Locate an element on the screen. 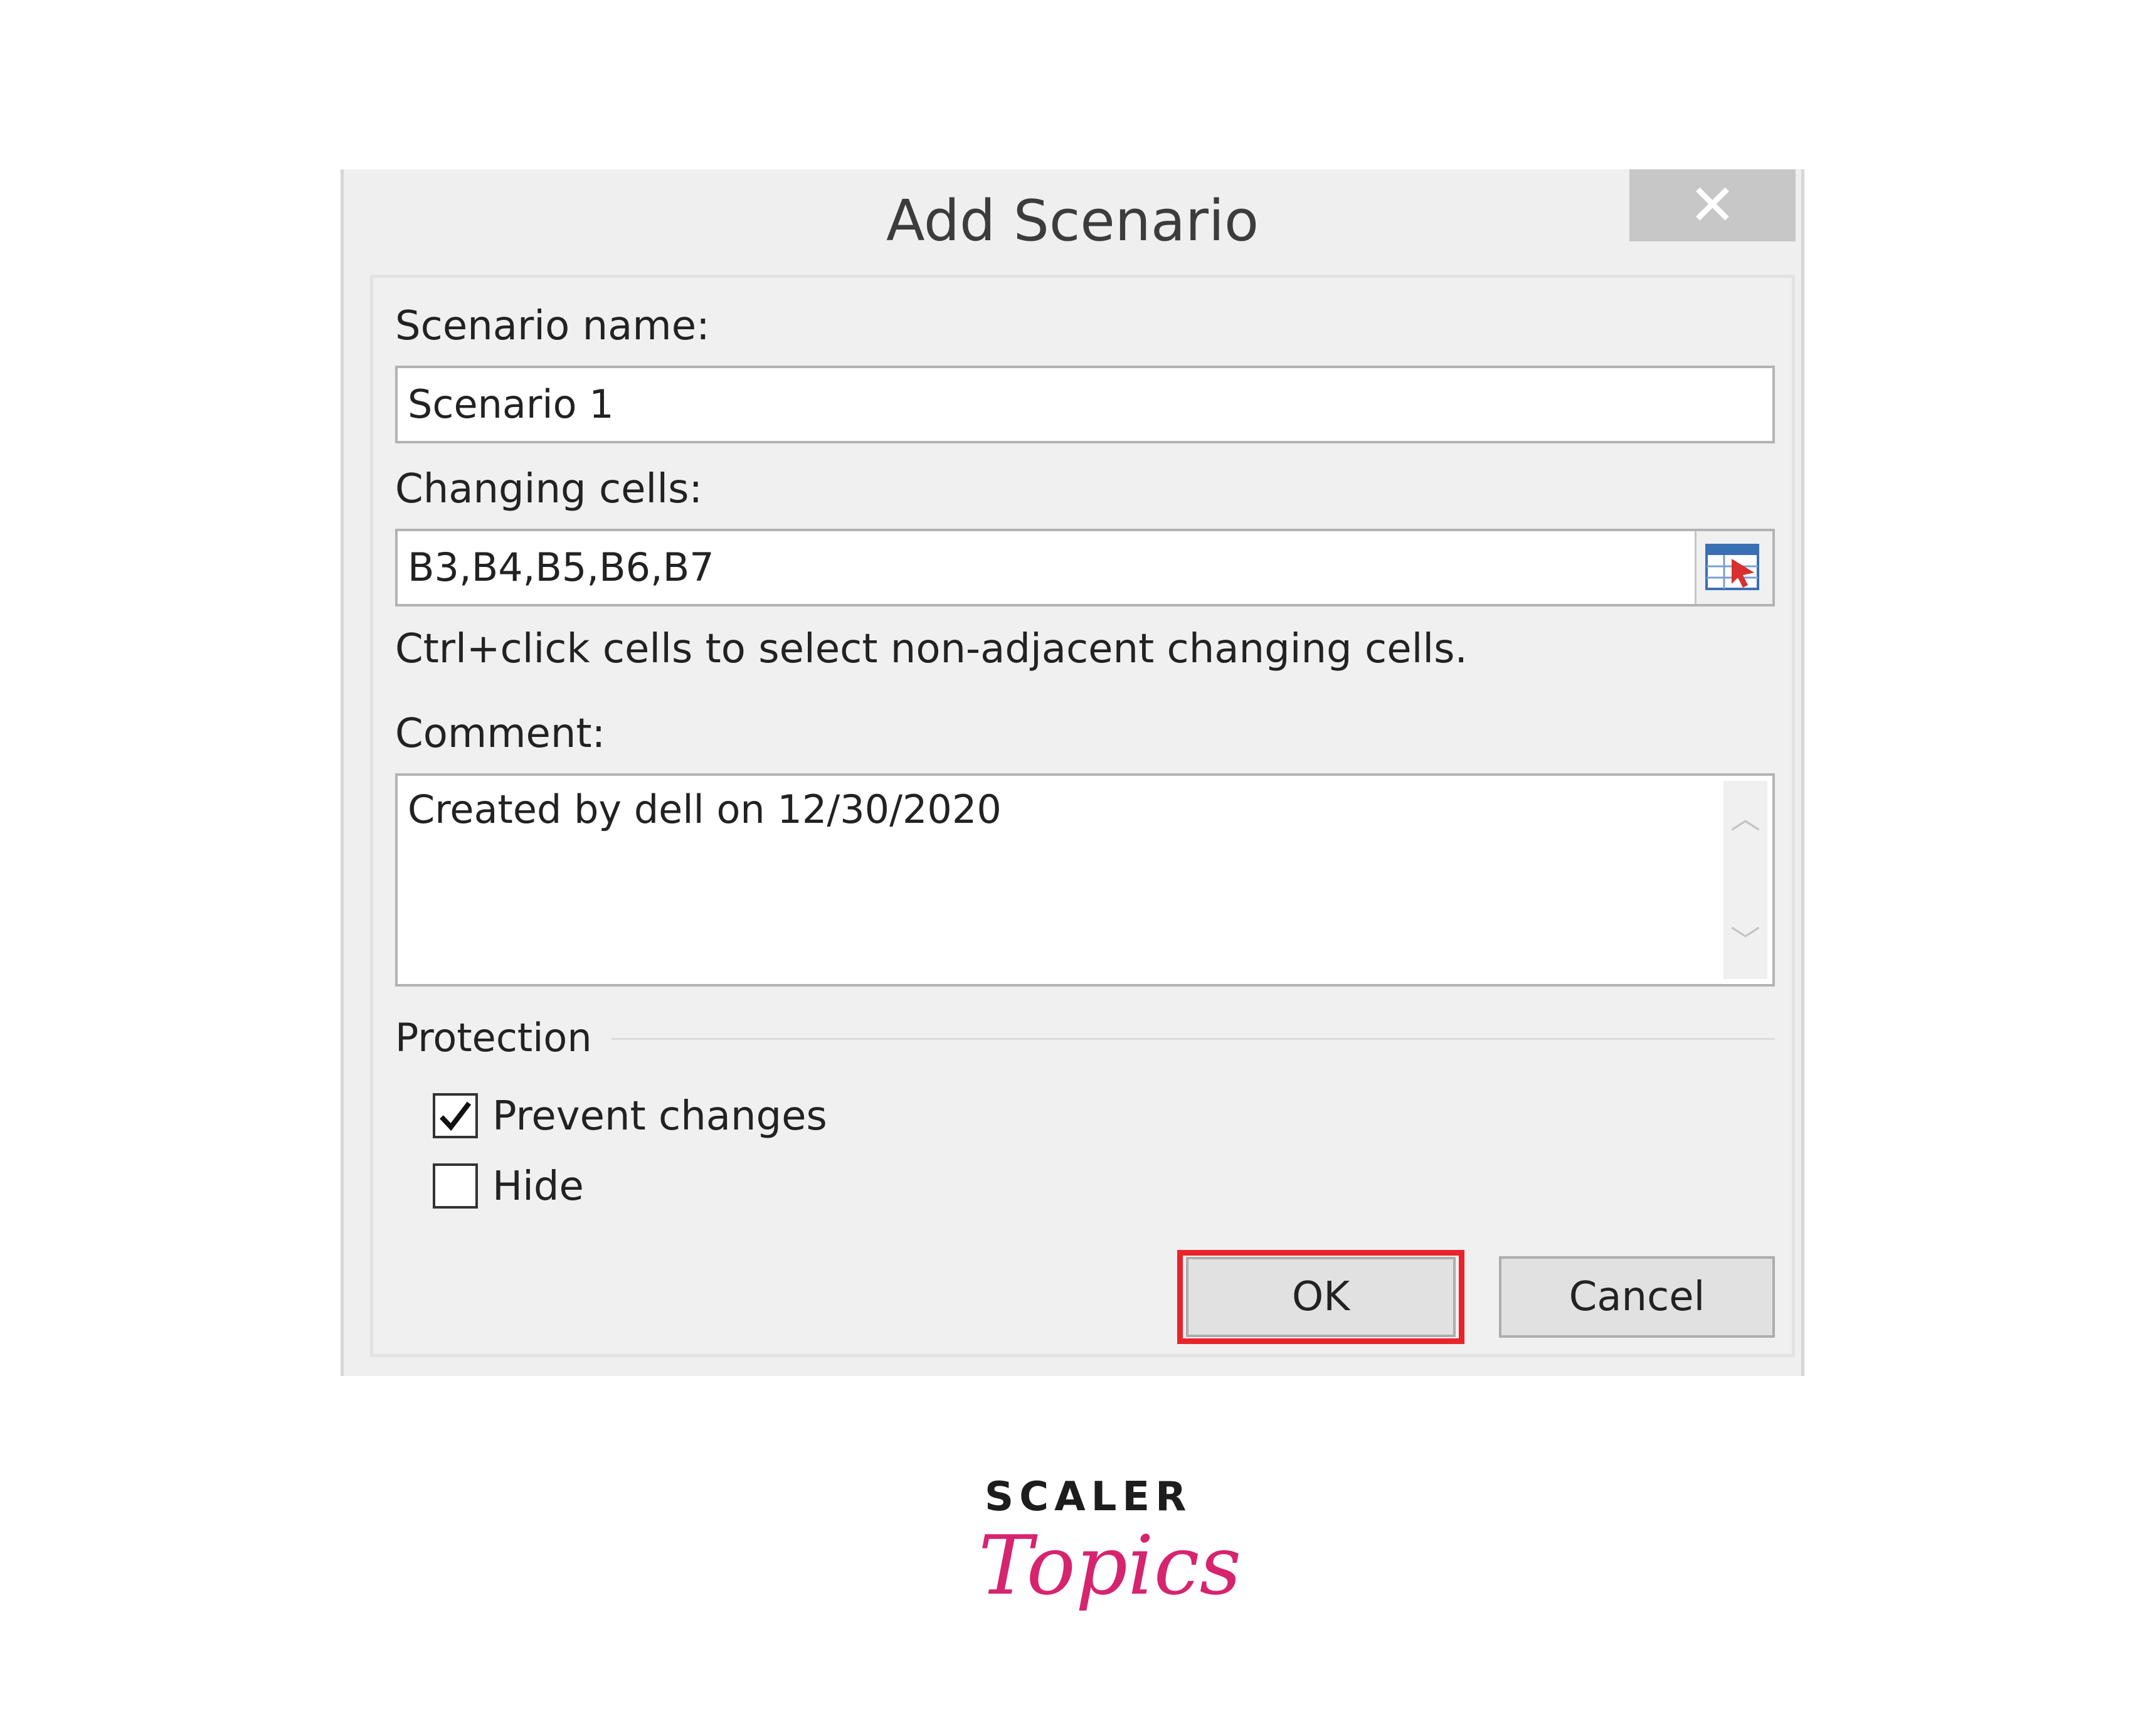  scenario-name-label: Scenario name: is located at coordinates (552, 326).